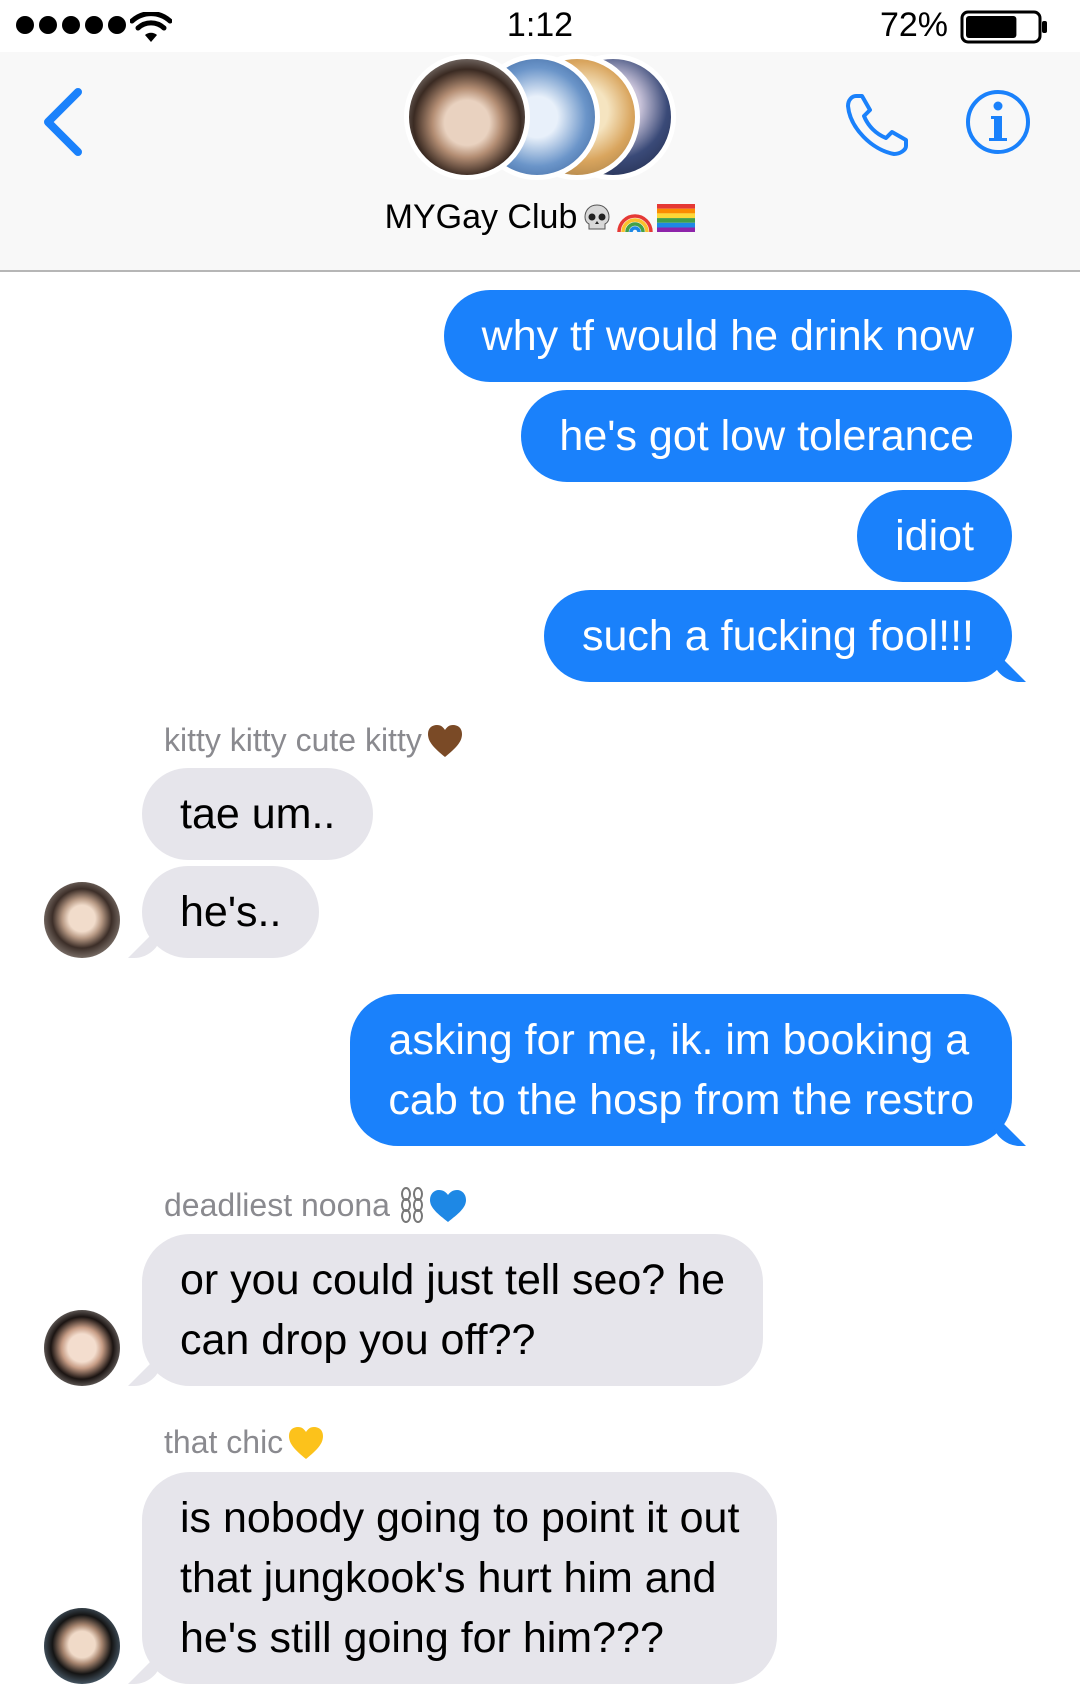 This screenshot has height=1706, width=1080. Describe the element at coordinates (244, 1442) in the screenshot. I see `sender-name: that chic` at that location.